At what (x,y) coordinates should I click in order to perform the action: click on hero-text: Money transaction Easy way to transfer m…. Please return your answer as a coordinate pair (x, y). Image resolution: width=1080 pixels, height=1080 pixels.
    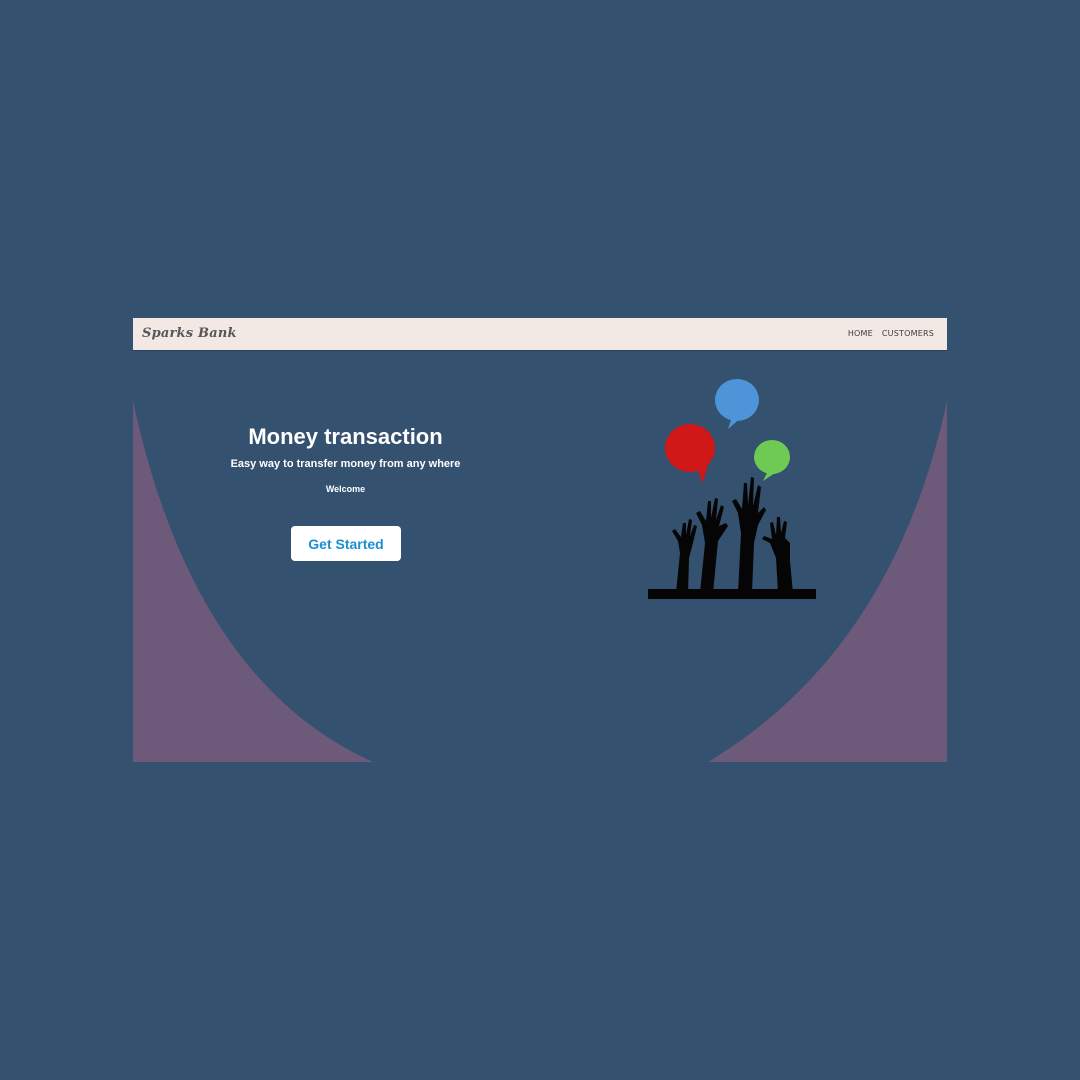
    Looking at the image, I should click on (345, 459).